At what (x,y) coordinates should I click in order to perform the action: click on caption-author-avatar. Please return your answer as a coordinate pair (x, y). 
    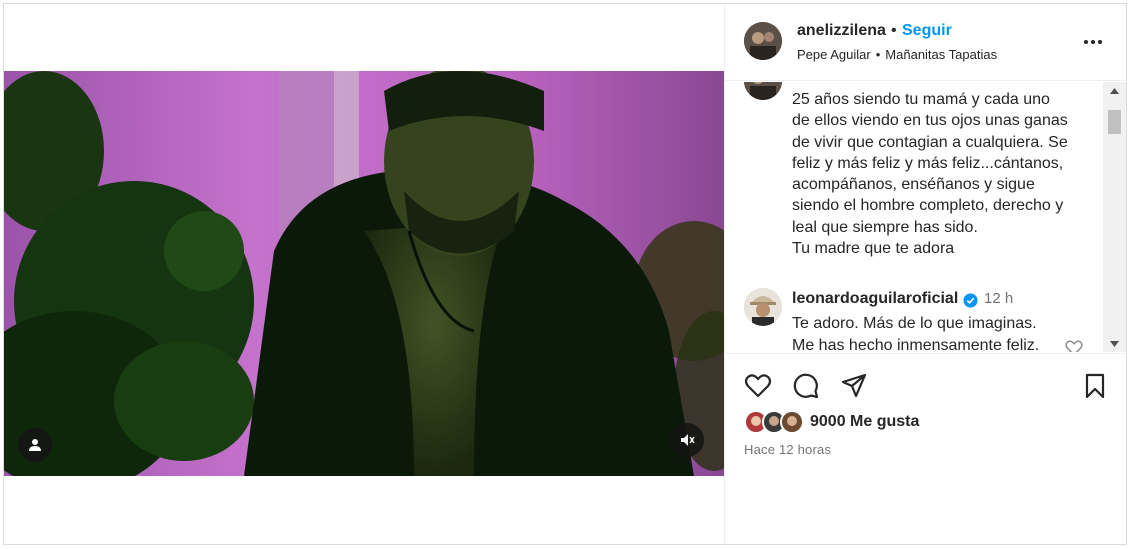
    Looking at the image, I should click on (763, 91).